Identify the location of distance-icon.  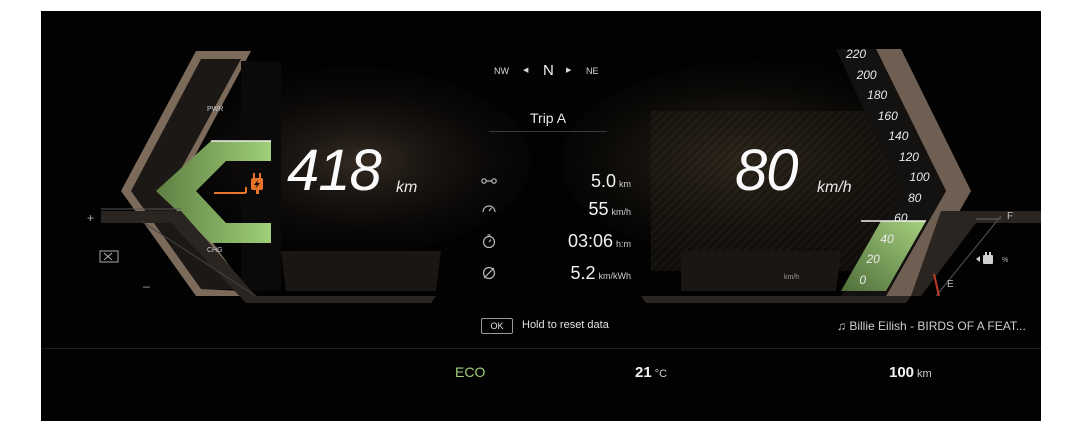
(489, 181).